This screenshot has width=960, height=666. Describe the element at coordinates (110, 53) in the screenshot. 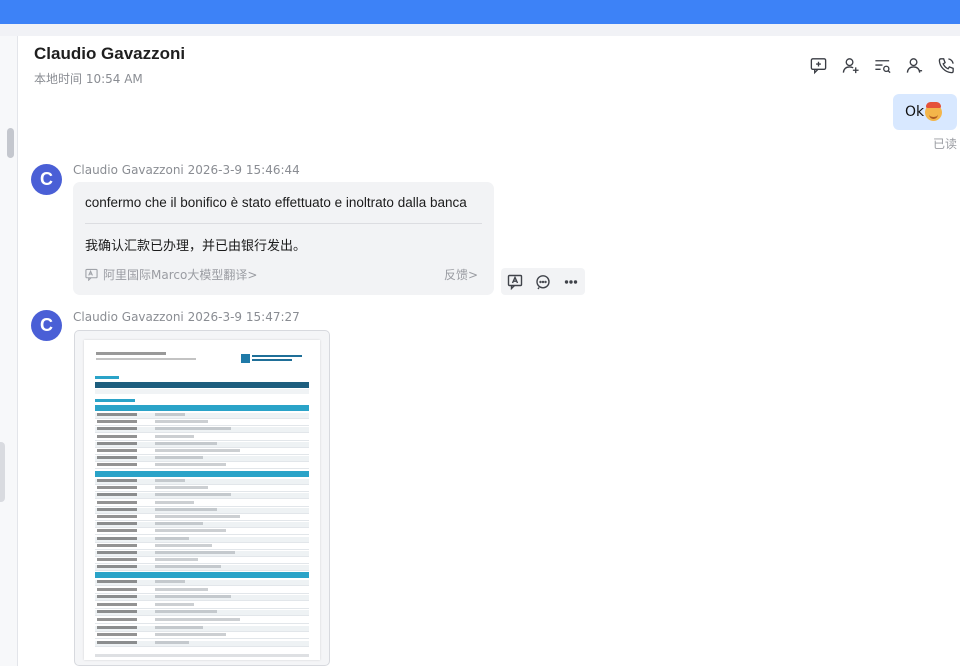

I see `contact-name: Claudio Gavazzoni` at that location.